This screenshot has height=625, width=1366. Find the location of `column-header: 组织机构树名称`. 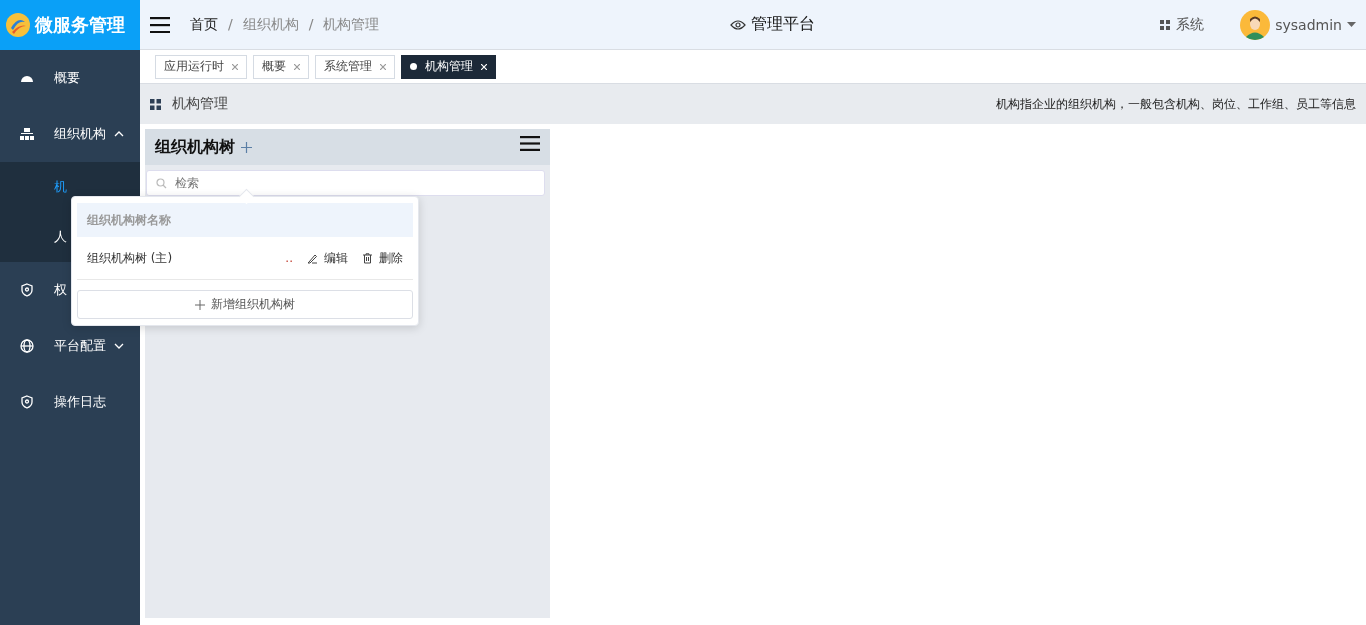

column-header: 组织机构树名称 is located at coordinates (245, 220).